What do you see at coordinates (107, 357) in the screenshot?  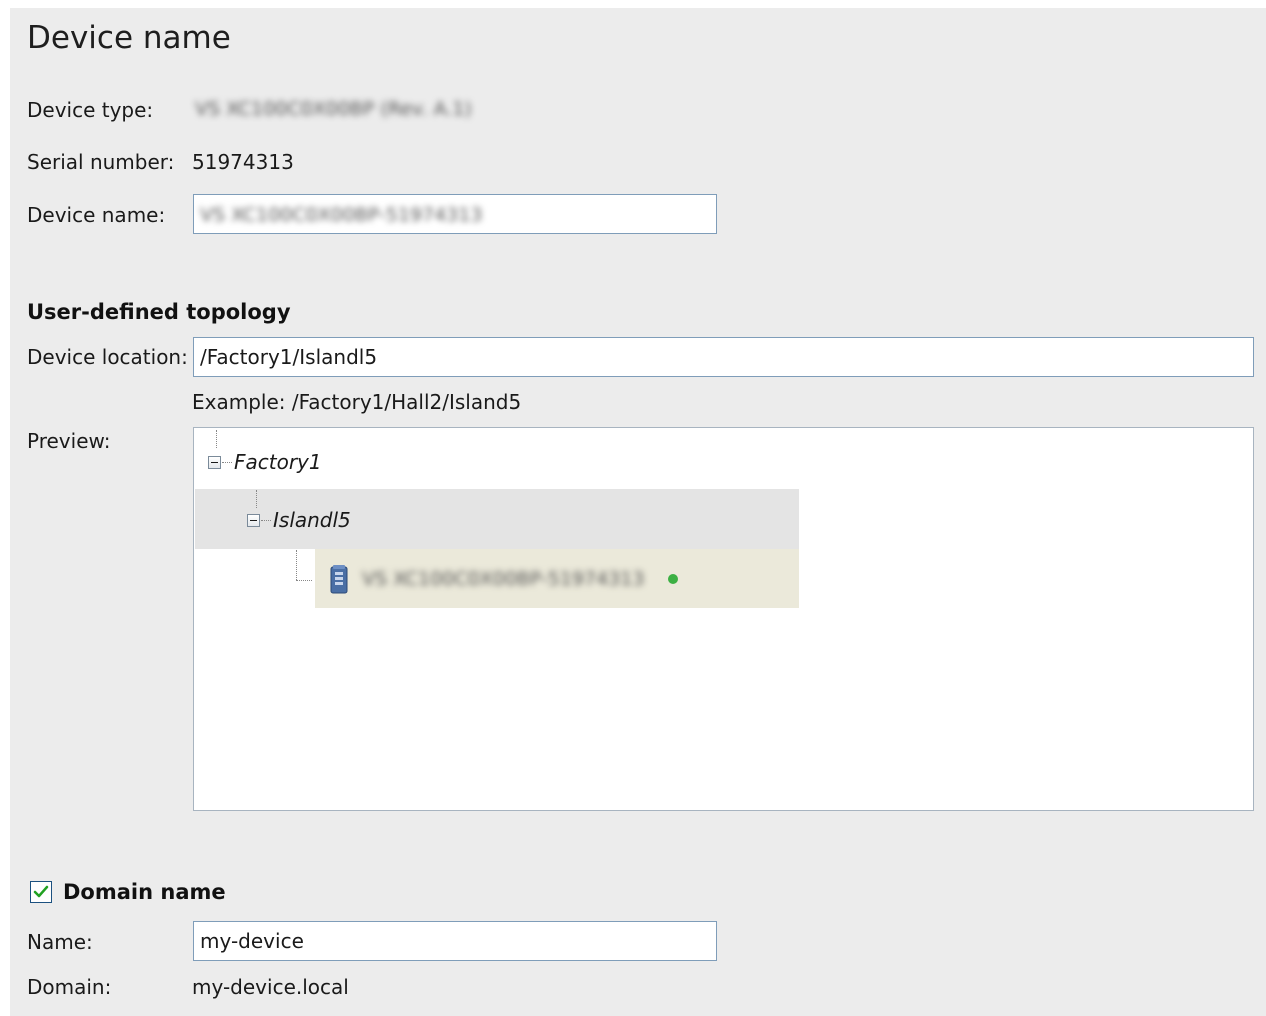 I see `device-location-label: Device location:` at bounding box center [107, 357].